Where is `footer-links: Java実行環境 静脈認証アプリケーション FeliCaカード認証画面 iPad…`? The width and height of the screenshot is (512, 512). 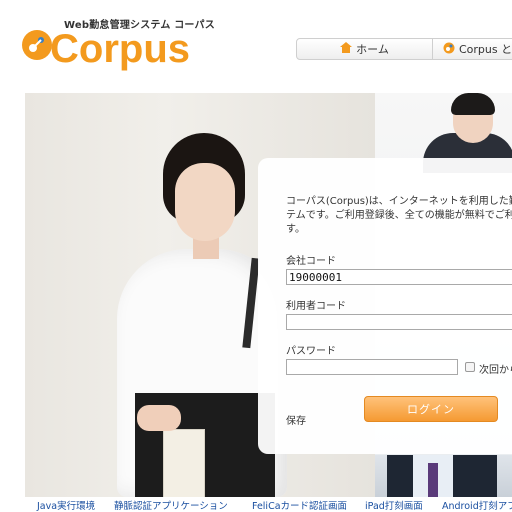 footer-links: Java実行環境 静脈認証アプリケーション FeliCaカード認証画面 iPad… is located at coordinates (256, 505).